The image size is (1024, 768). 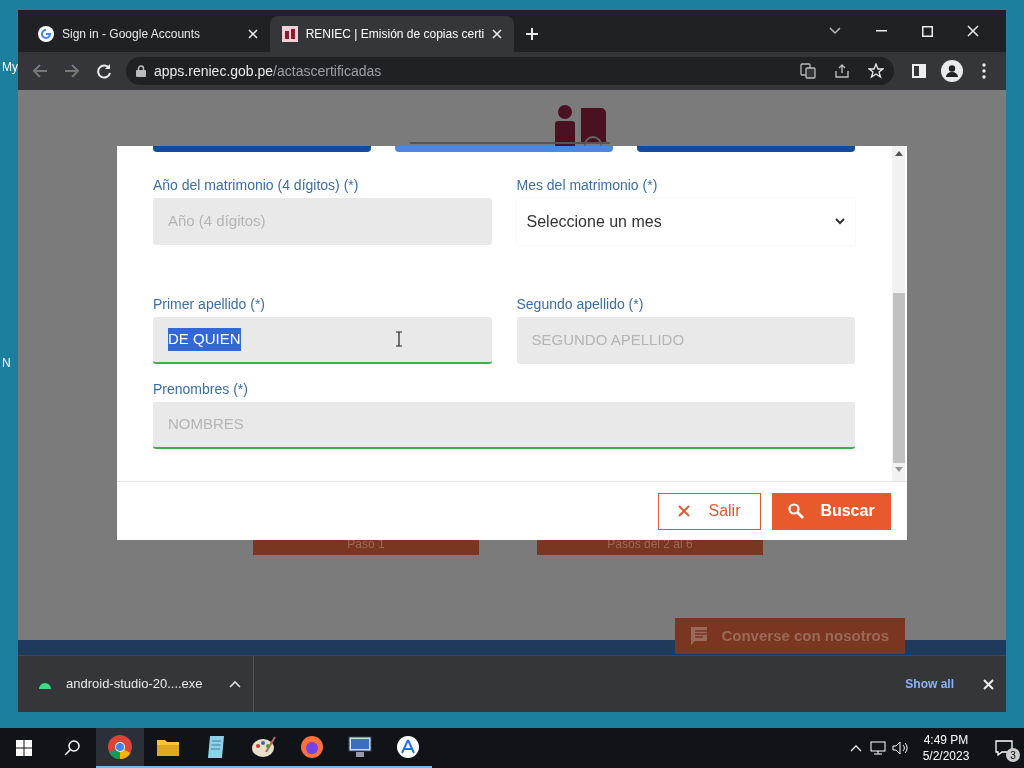 What do you see at coordinates (898, 153) in the screenshot?
I see `scroll-up-icon` at bounding box center [898, 153].